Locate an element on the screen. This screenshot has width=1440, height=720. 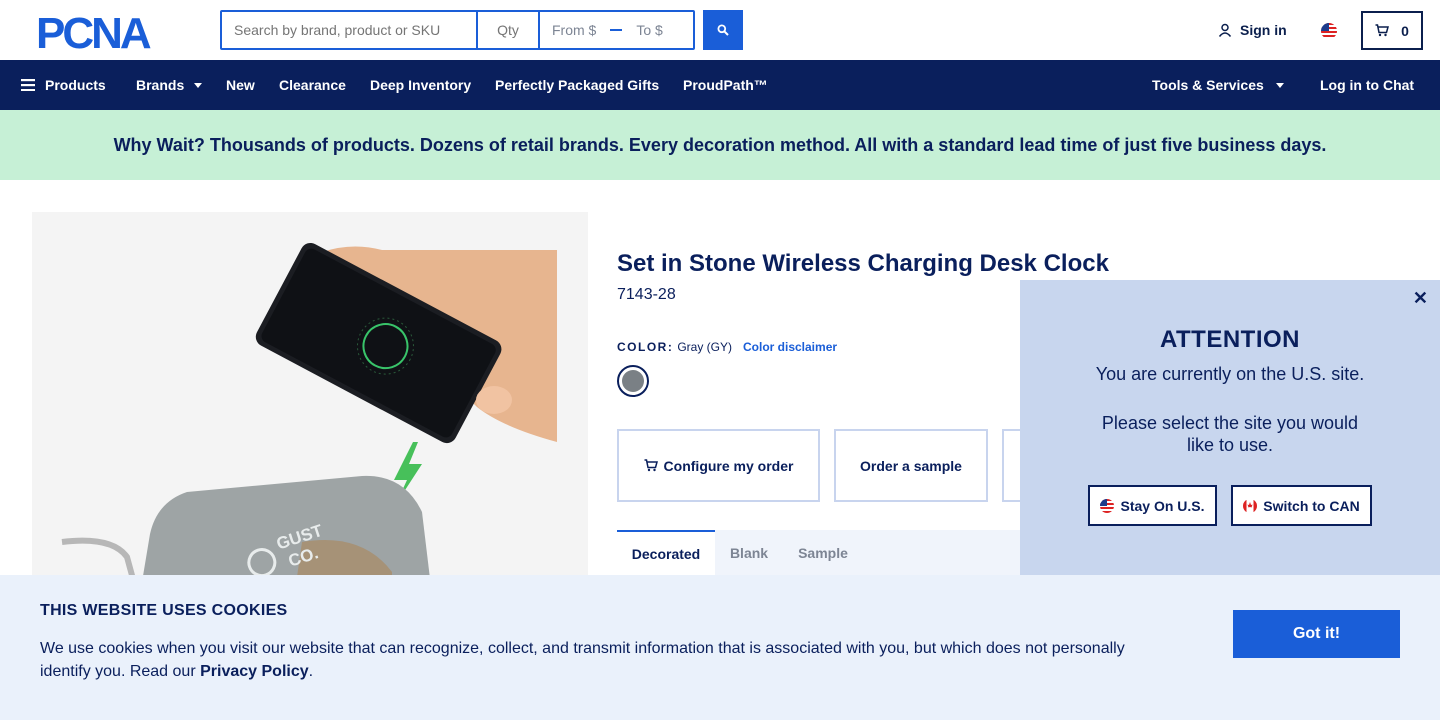
pcna-logo: PCNA is located at coordinates (110, 31).